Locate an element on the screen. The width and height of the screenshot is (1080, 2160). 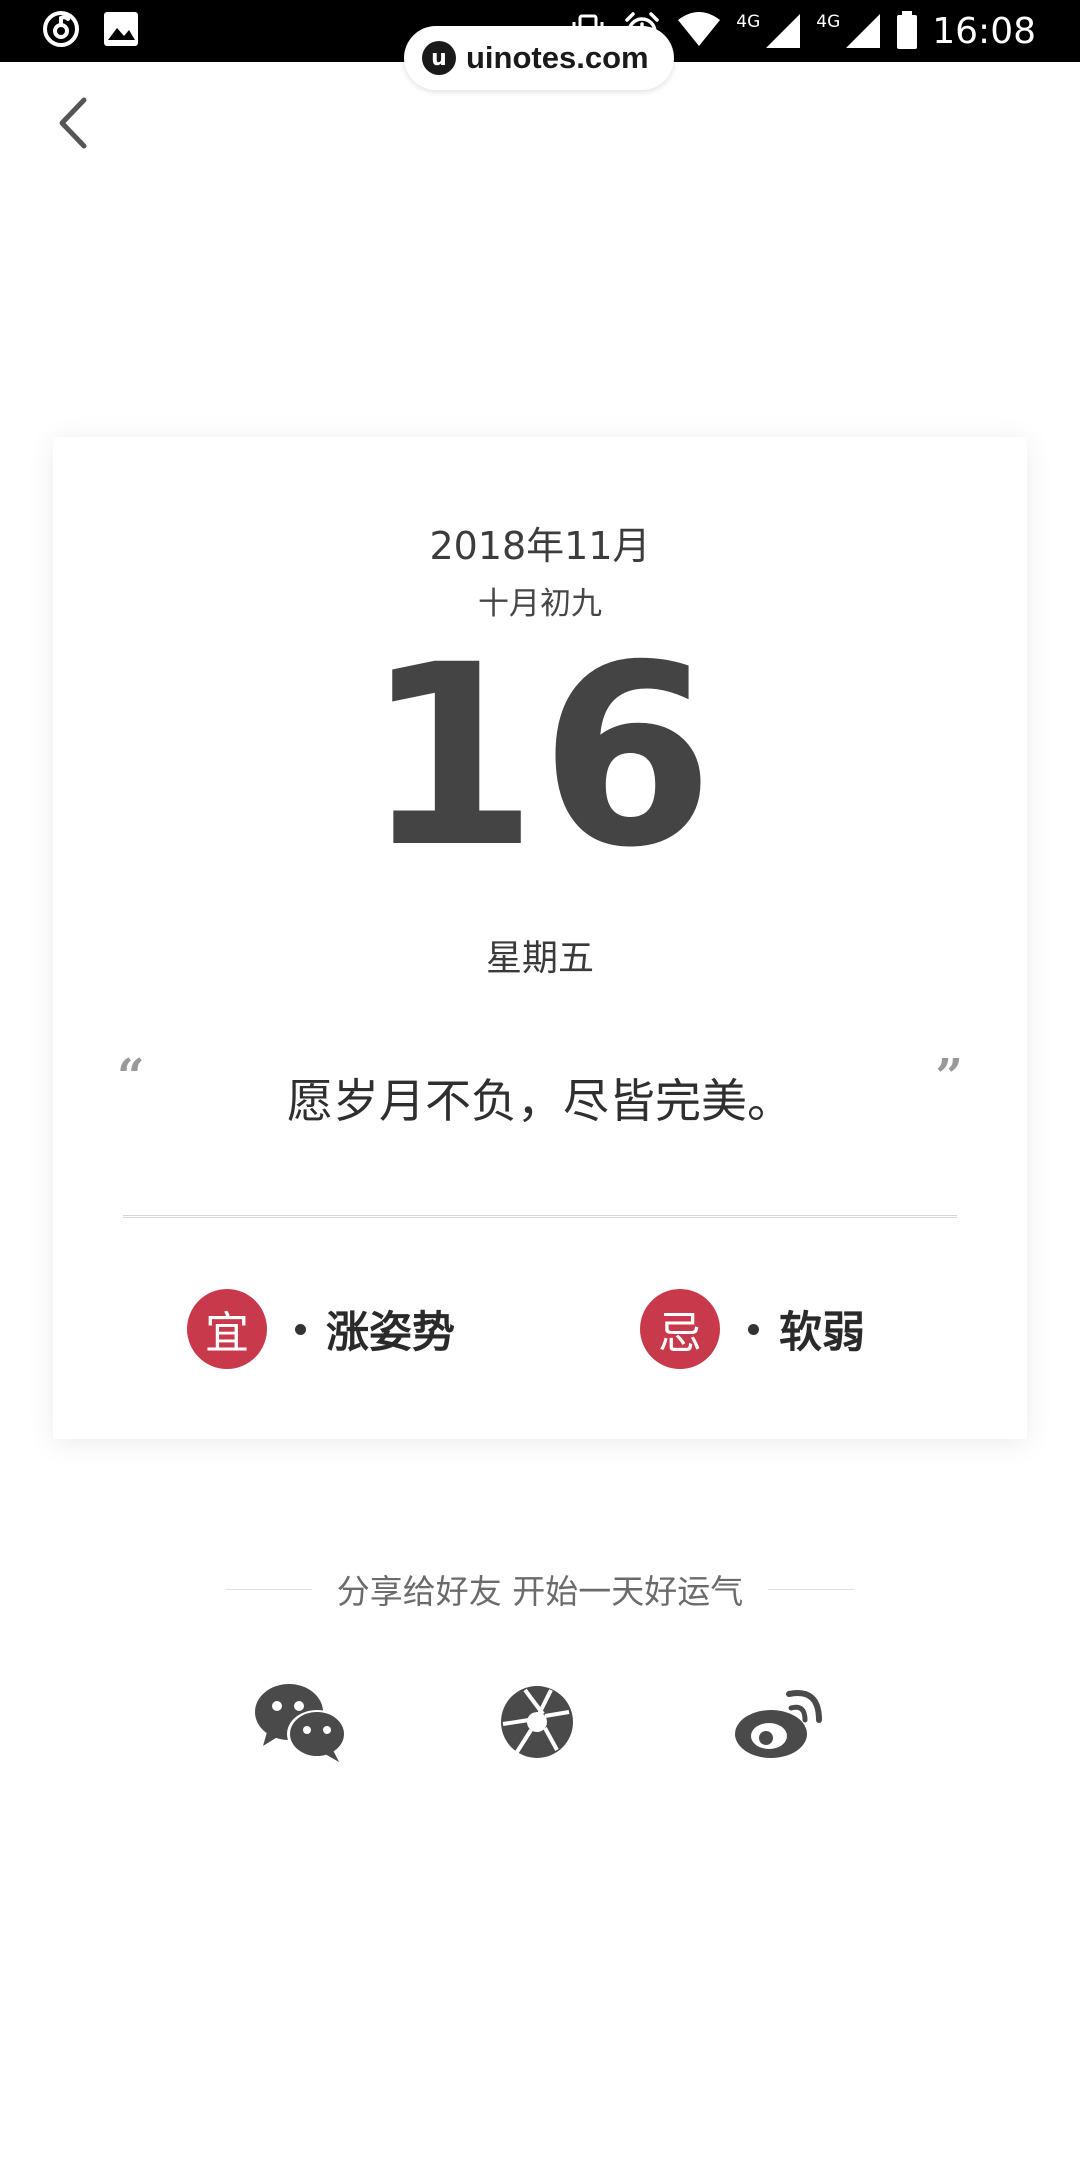
share-wechat-button is located at coordinates (301, 1722).